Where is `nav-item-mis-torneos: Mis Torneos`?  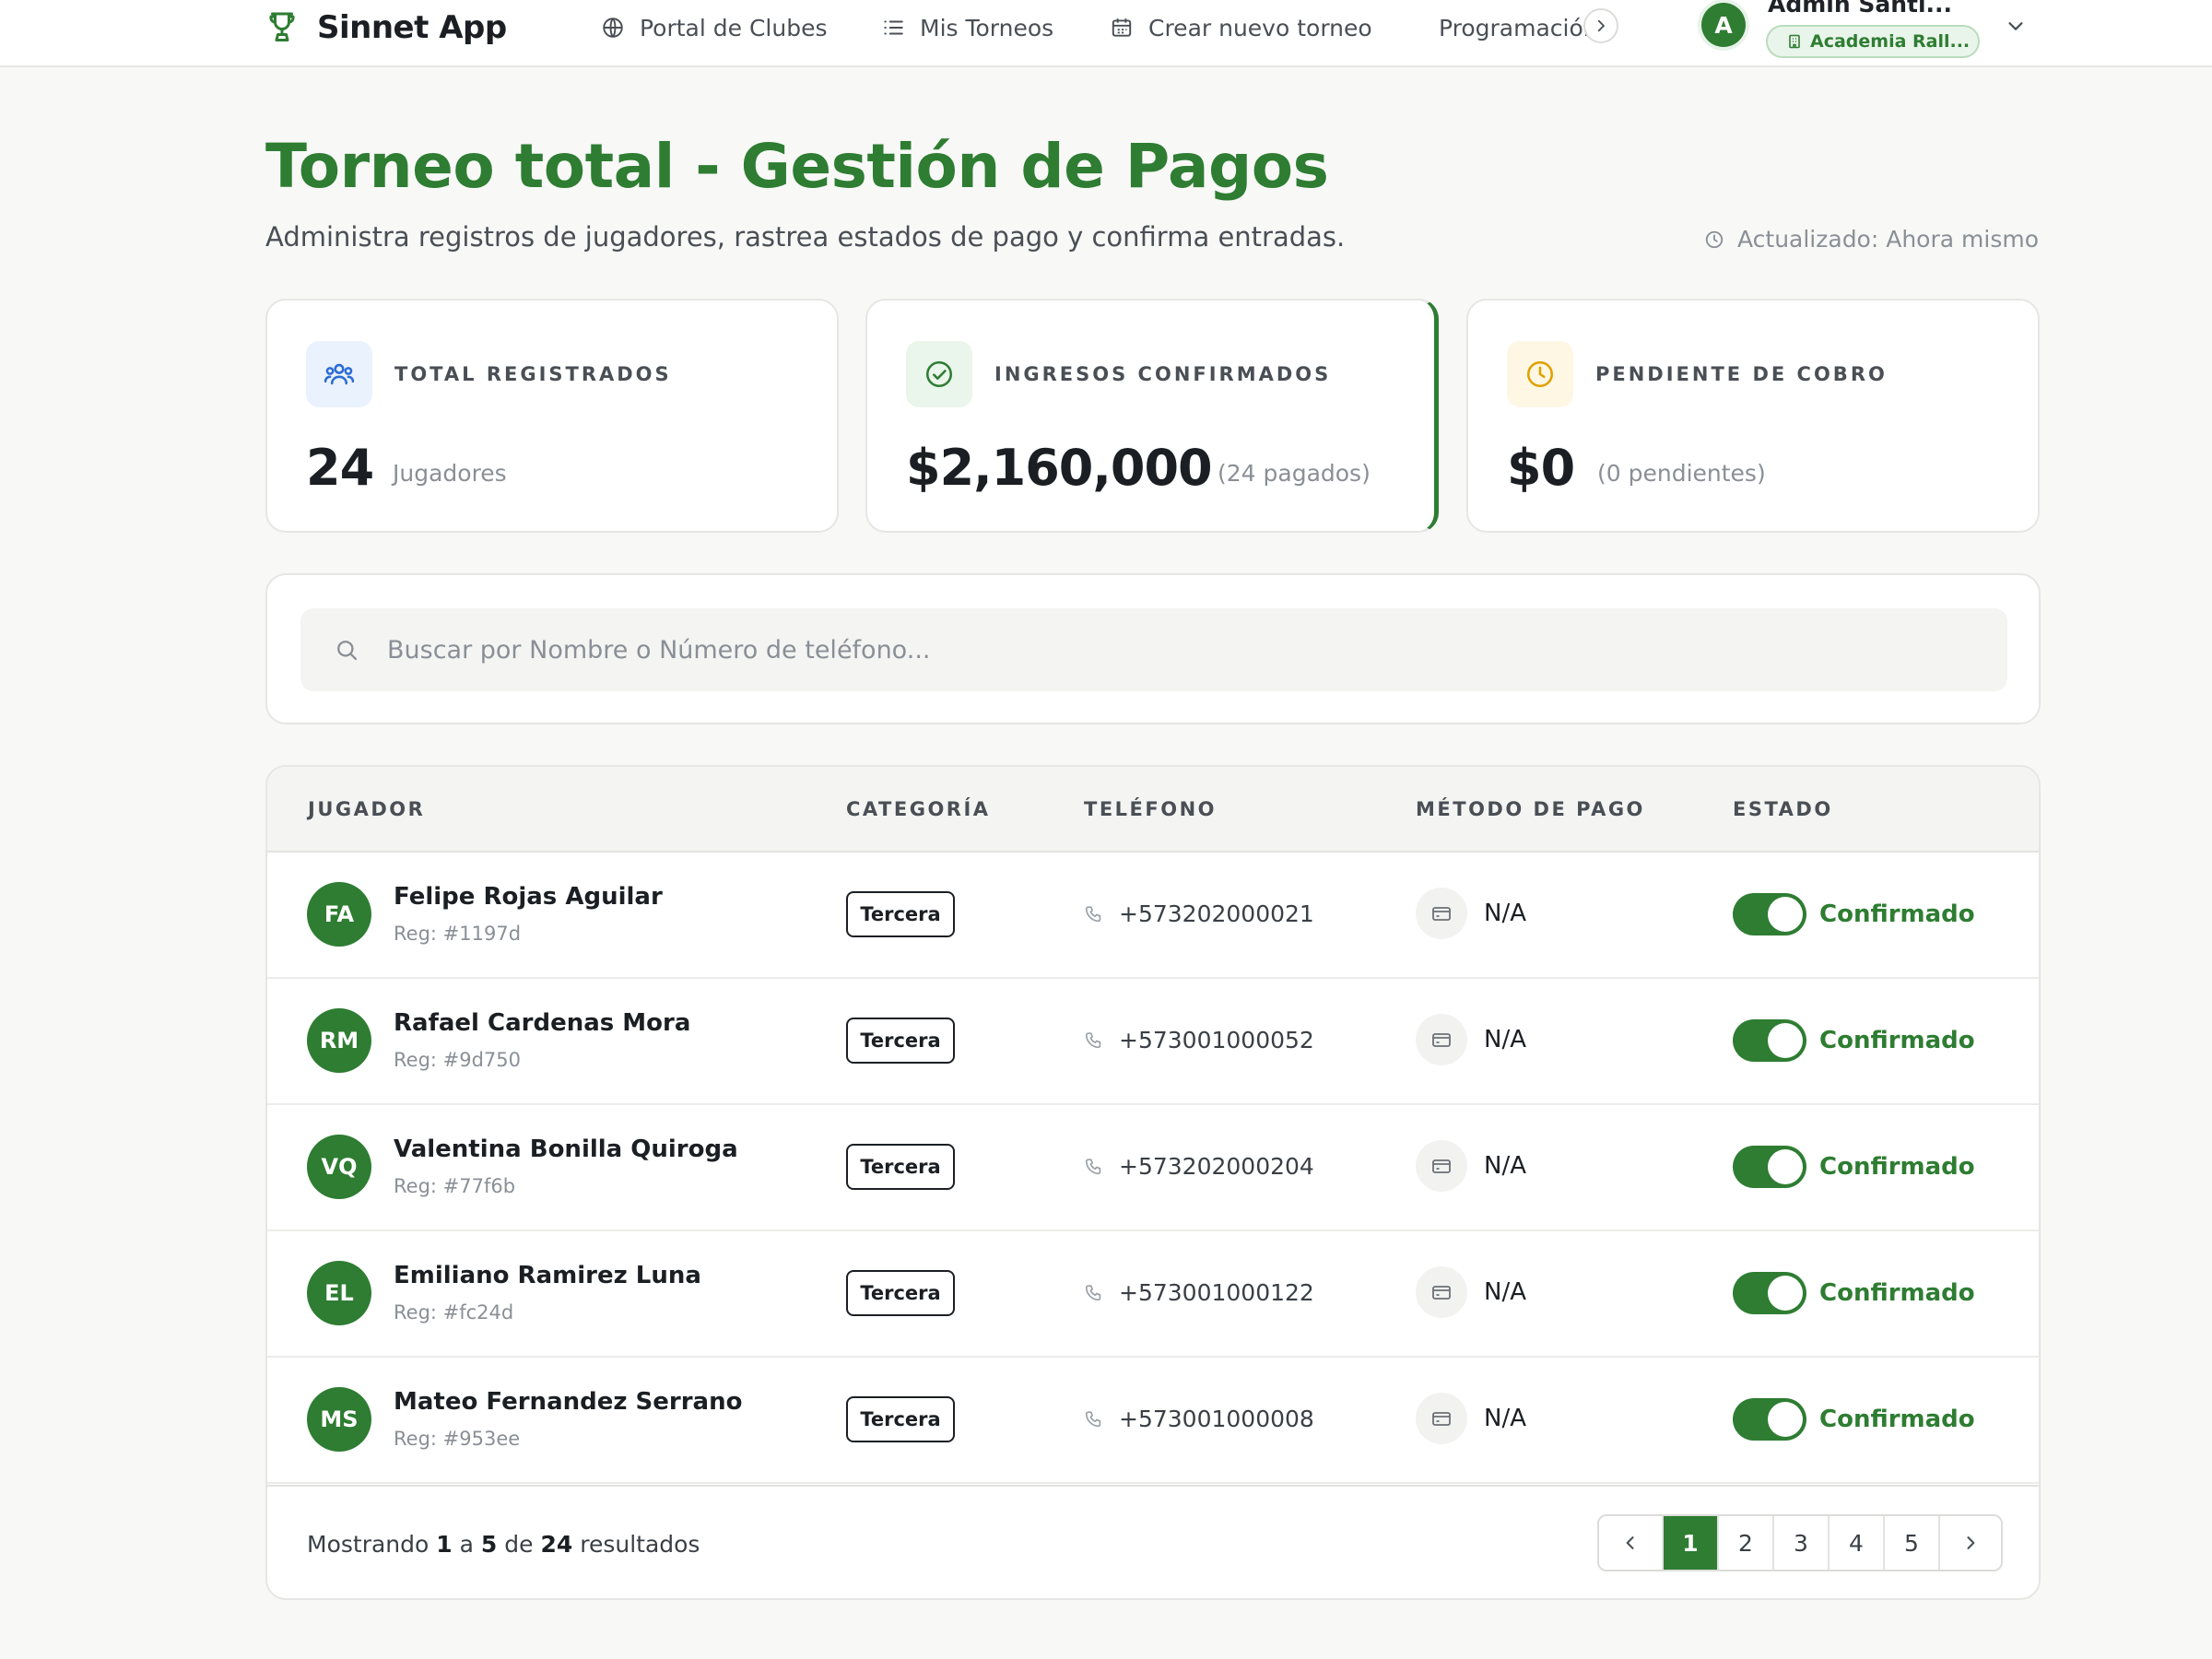 nav-item-mis-torneos: Mis Torneos is located at coordinates (967, 28).